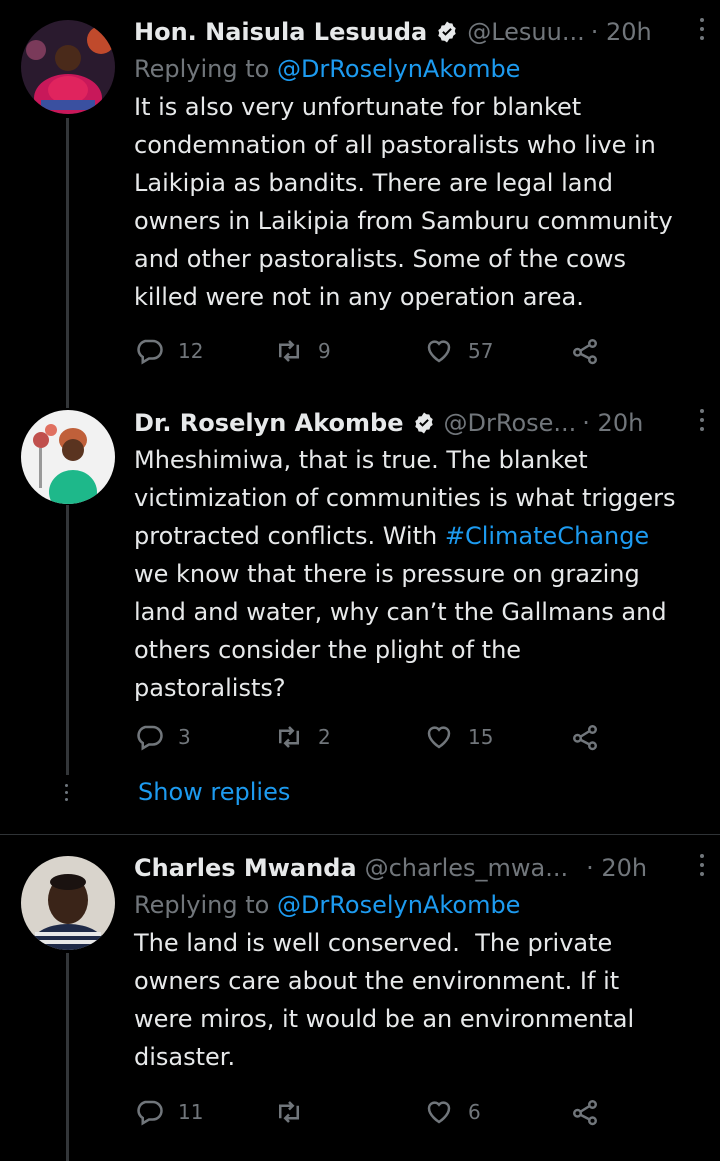  I want to click on like-button: 15, so click(458, 737).